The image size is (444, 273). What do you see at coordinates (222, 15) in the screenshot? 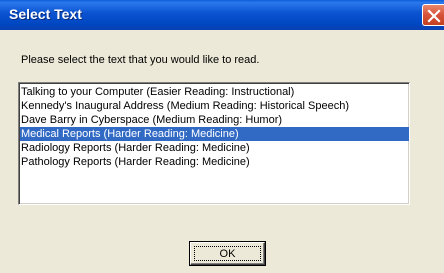
I see `title-bar: Select Text` at bounding box center [222, 15].